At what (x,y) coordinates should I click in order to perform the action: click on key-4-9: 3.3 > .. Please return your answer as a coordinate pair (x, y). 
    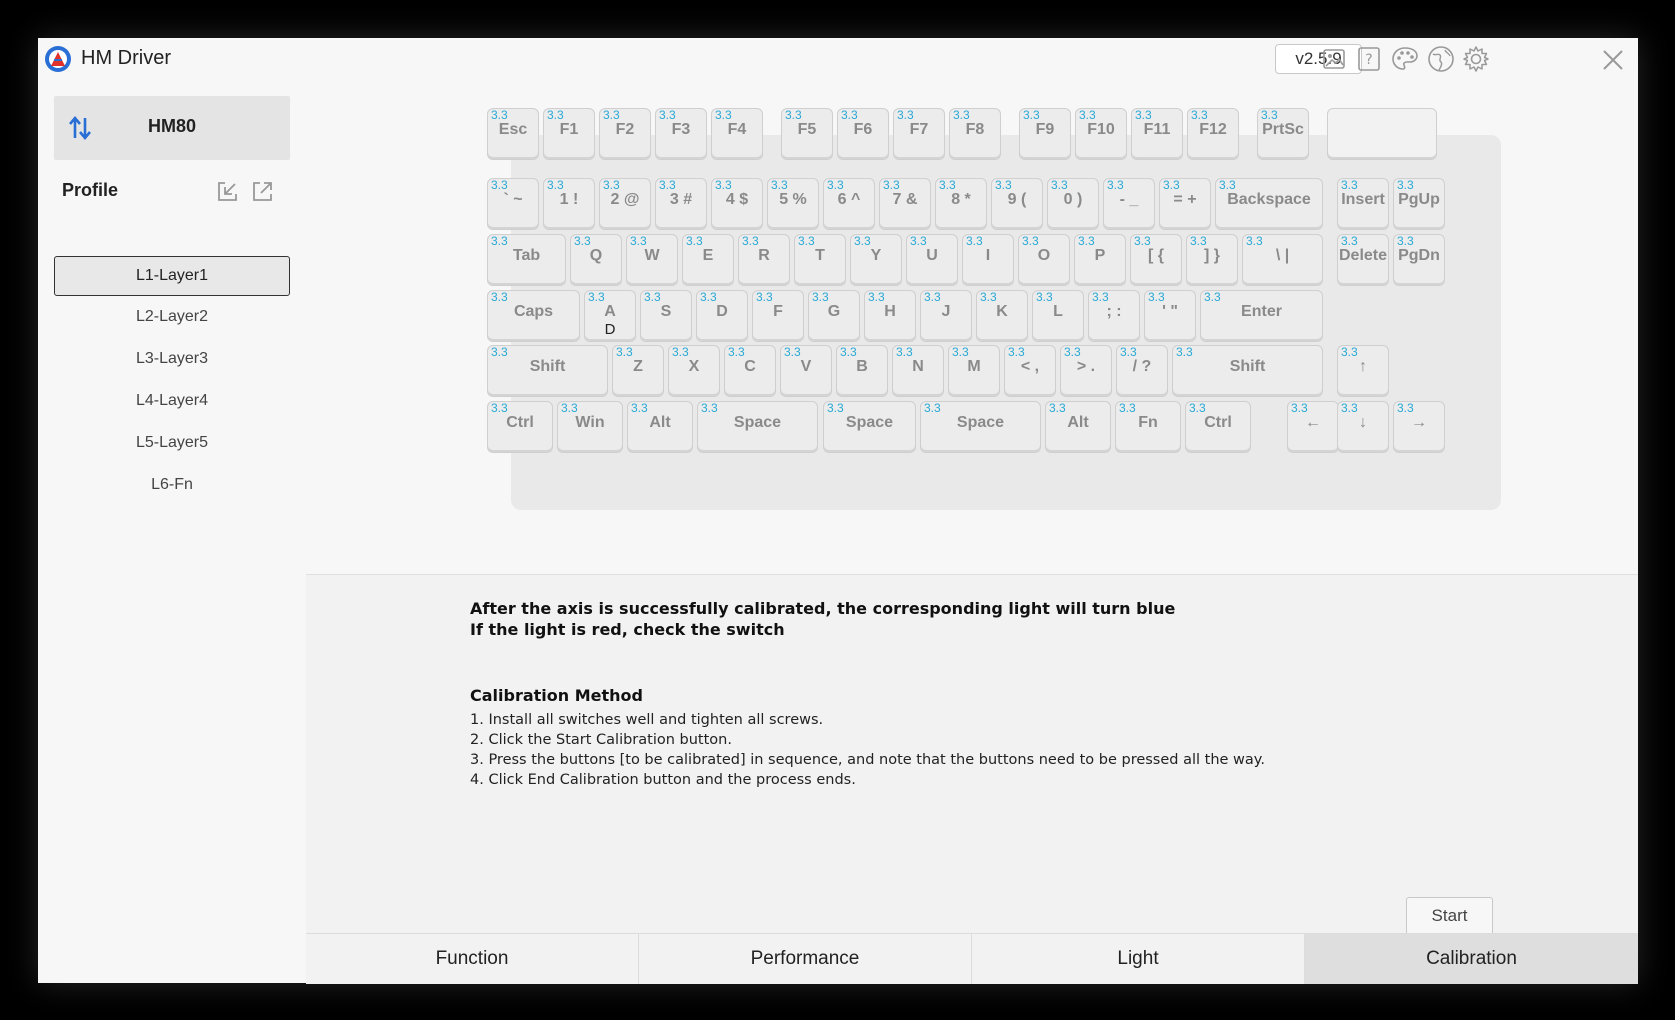
    Looking at the image, I should click on (1086, 371).